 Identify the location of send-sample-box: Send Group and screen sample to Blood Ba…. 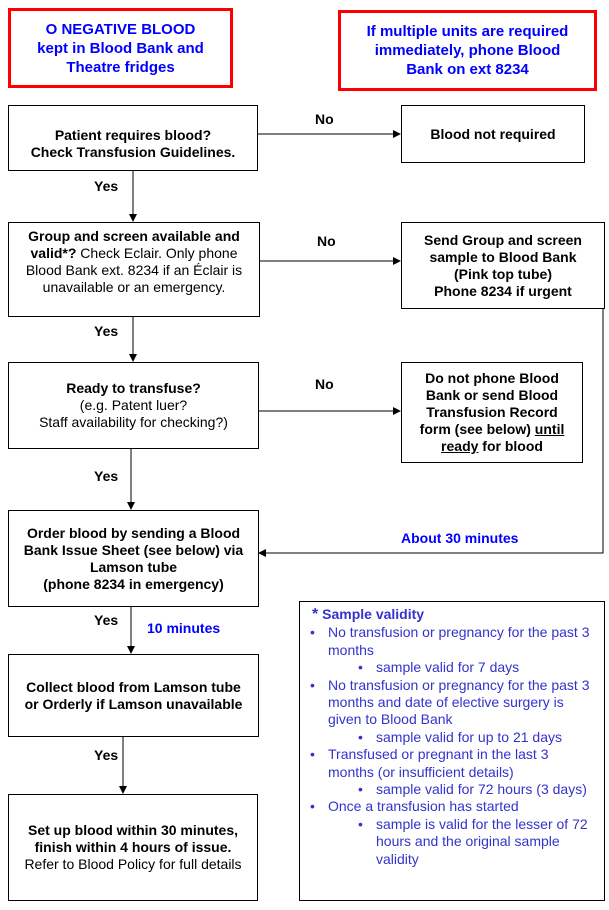
(503, 265).